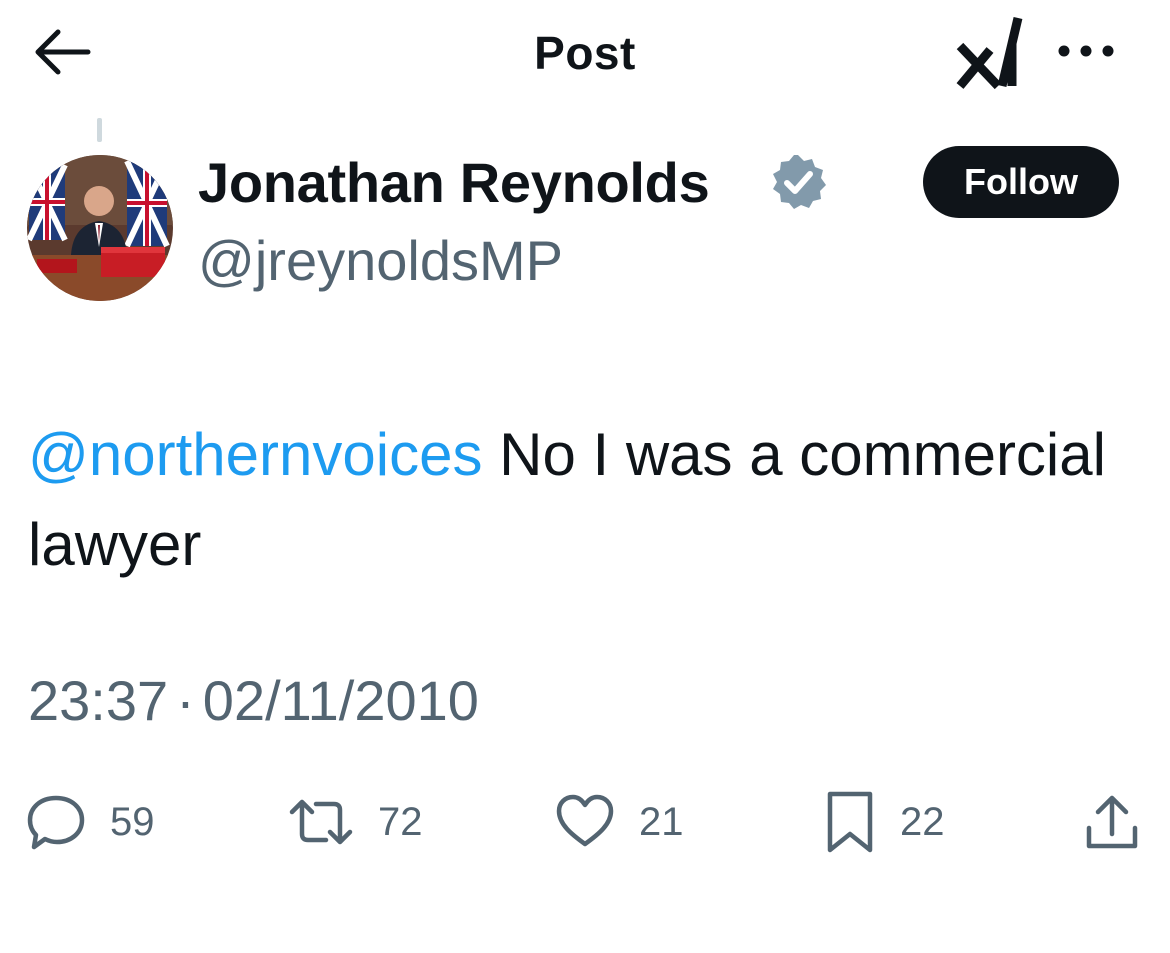 The image size is (1170, 953). I want to click on avatar, so click(100, 228).